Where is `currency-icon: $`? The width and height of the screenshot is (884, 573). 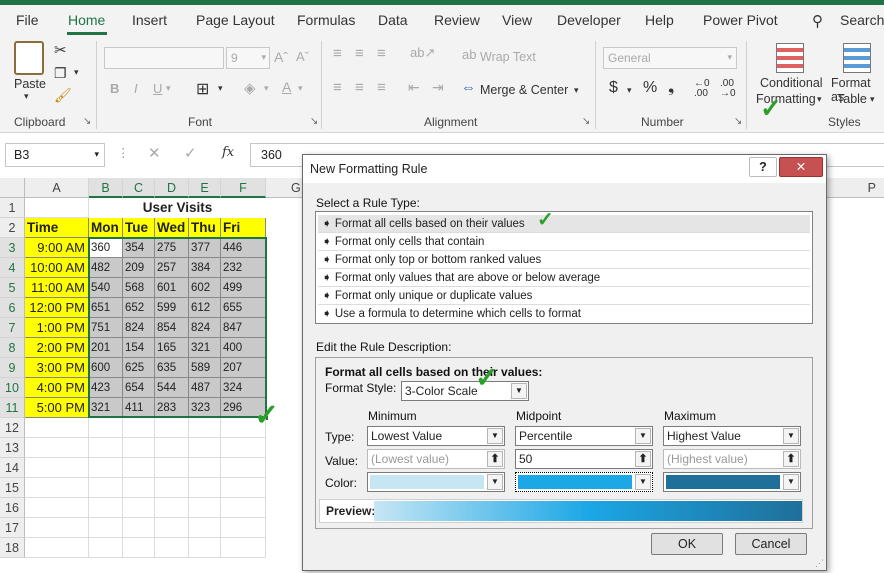
currency-icon: $ is located at coordinates (613, 88).